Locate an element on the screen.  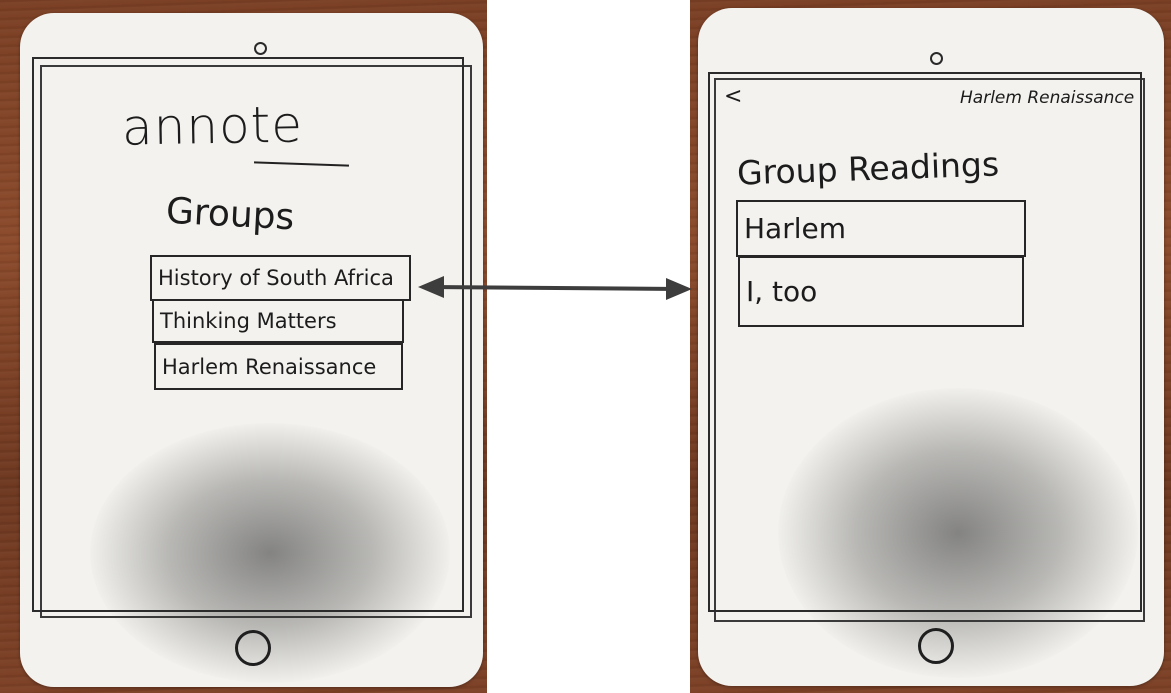
arrow-line is located at coordinates (555, 288).